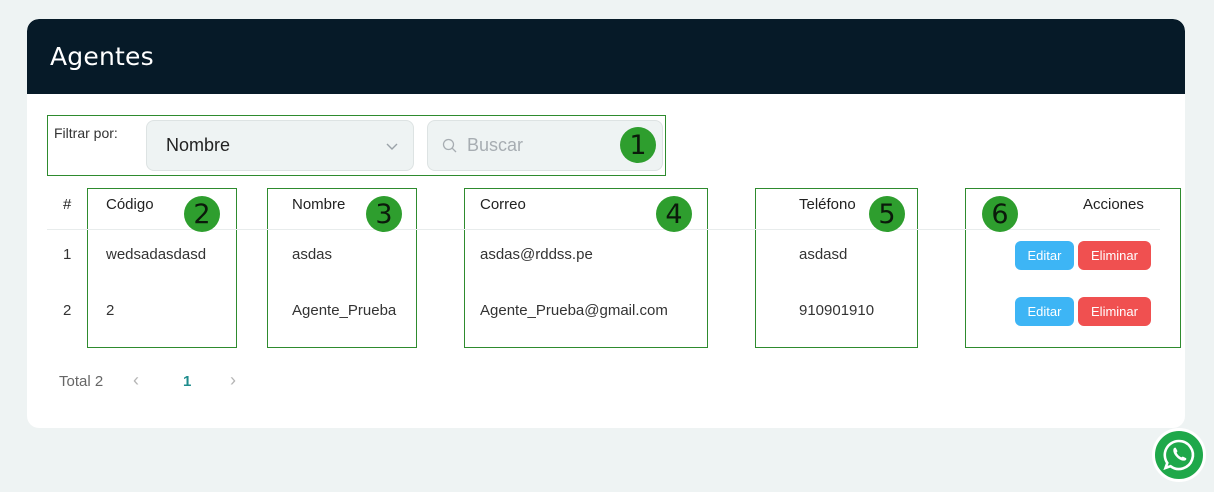 The height and width of the screenshot is (492, 1214). Describe the element at coordinates (344, 310) in the screenshot. I see `cell-name: Agente_Prueba` at that location.